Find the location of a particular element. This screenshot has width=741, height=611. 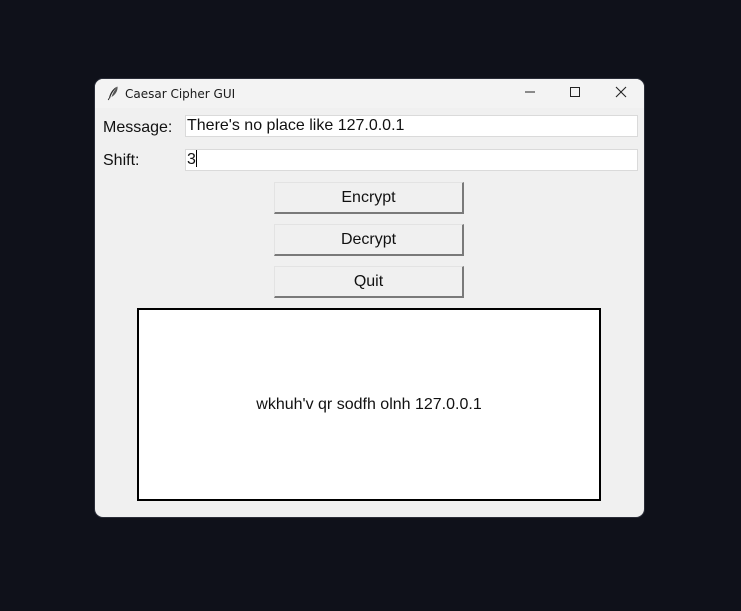

minimize-icon is located at coordinates (530, 94).